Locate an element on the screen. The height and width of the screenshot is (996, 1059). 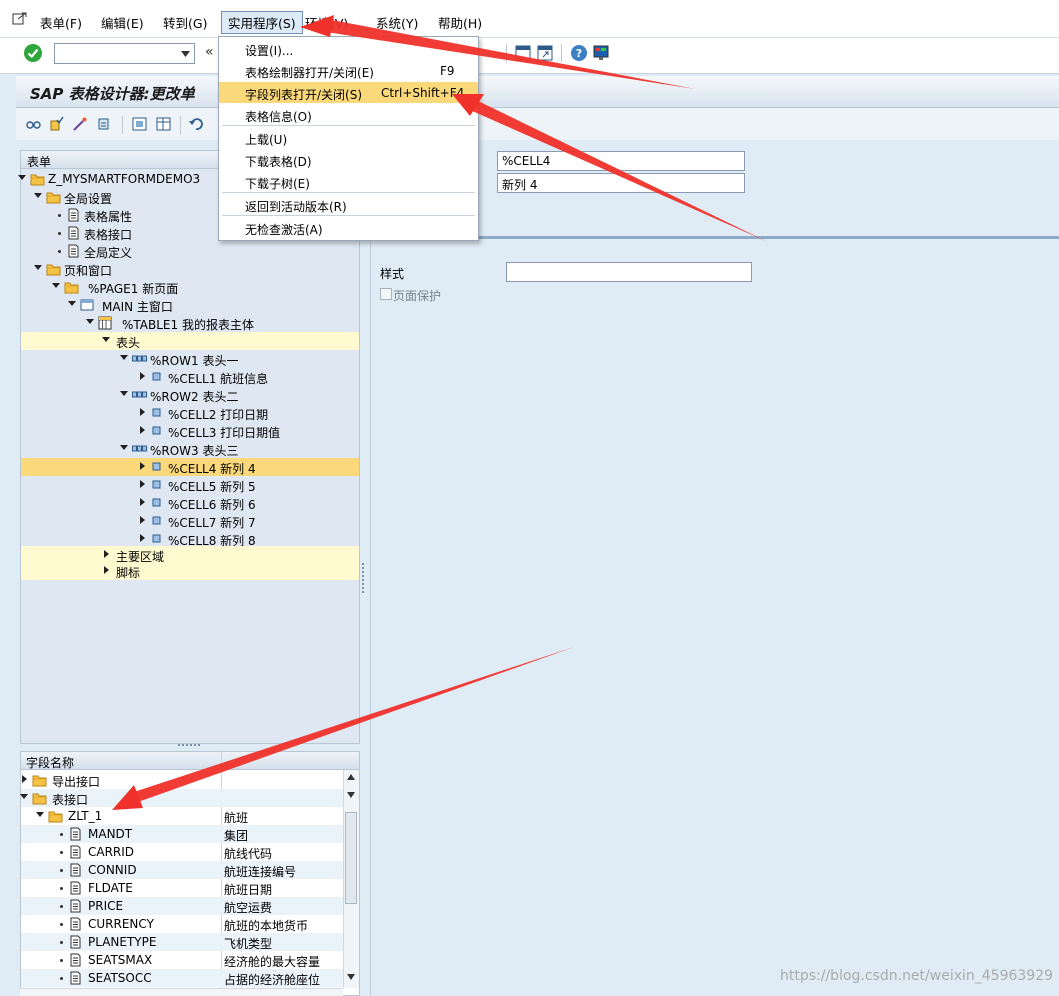
field-list-row: FLDATE 航班日期 is located at coordinates (182, 888).